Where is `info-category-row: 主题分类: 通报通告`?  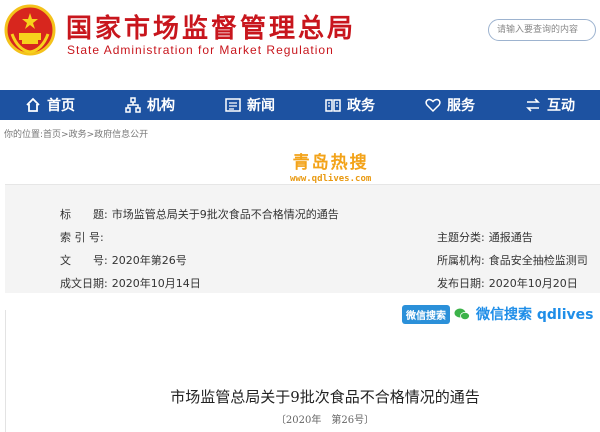 info-category-row: 主题分类: 通报通告 is located at coordinates (485, 237).